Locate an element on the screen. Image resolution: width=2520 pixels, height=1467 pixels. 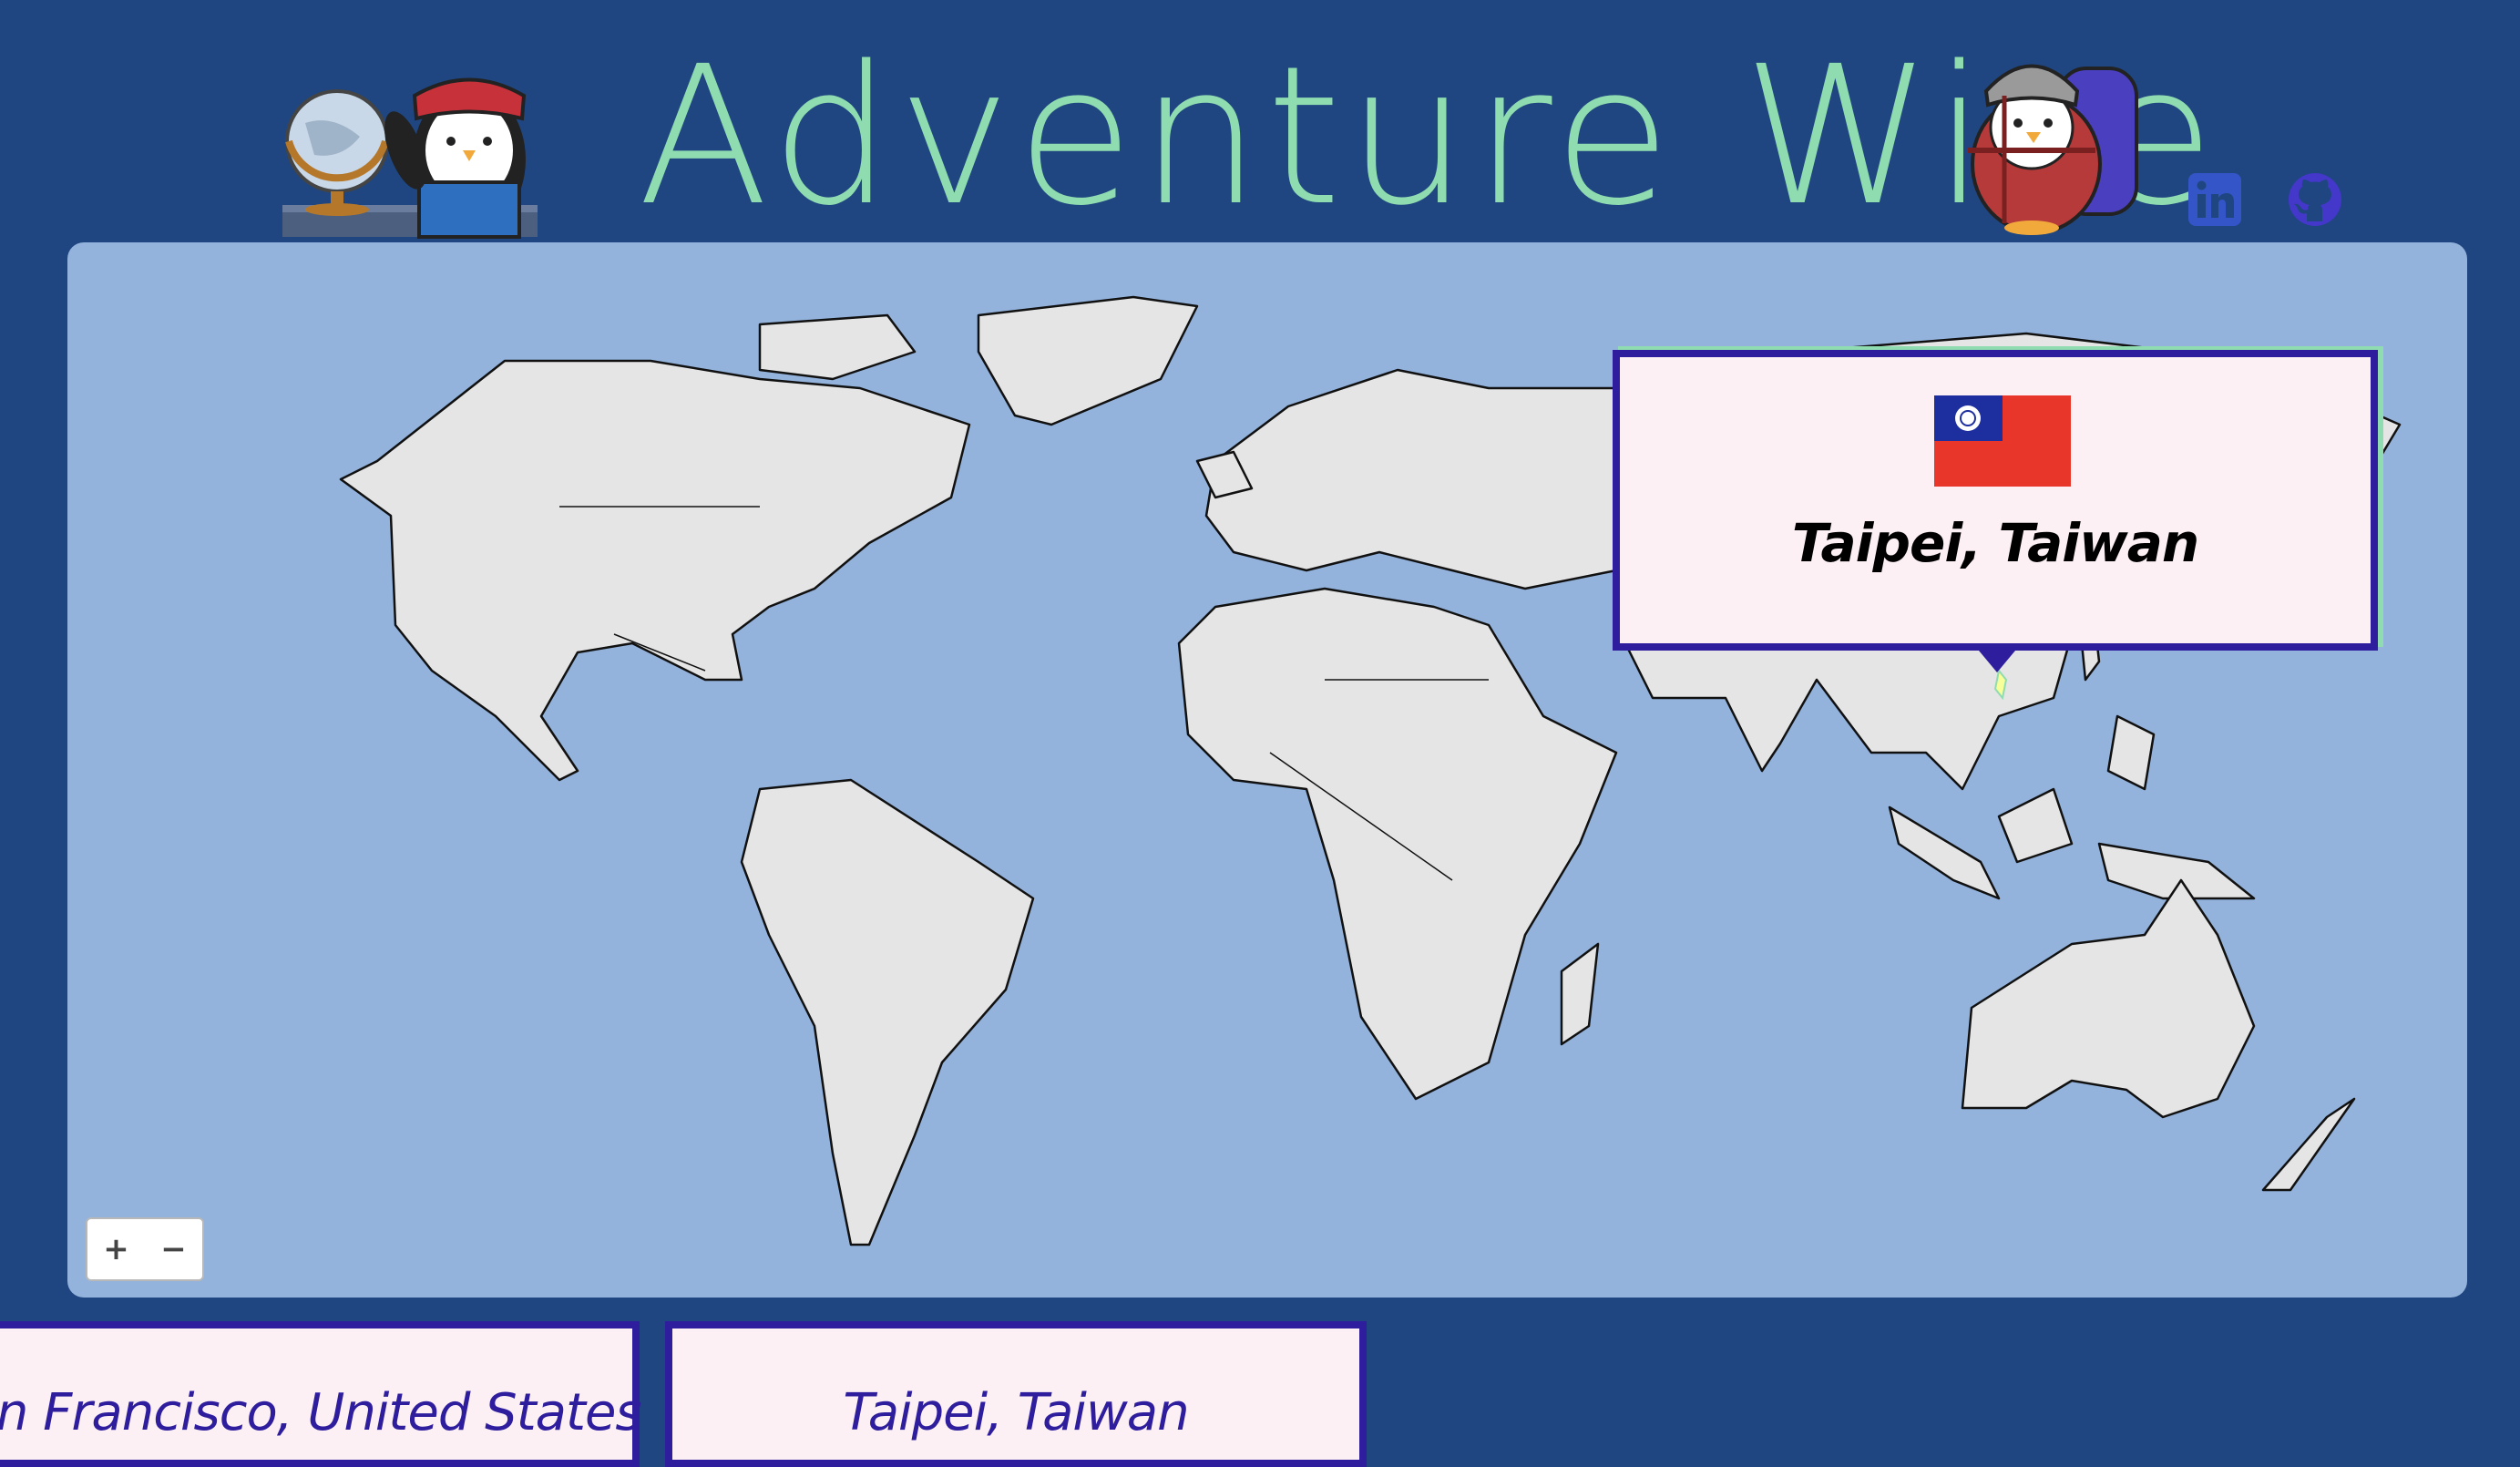
zoom-control: + − is located at coordinates (145, 1249).